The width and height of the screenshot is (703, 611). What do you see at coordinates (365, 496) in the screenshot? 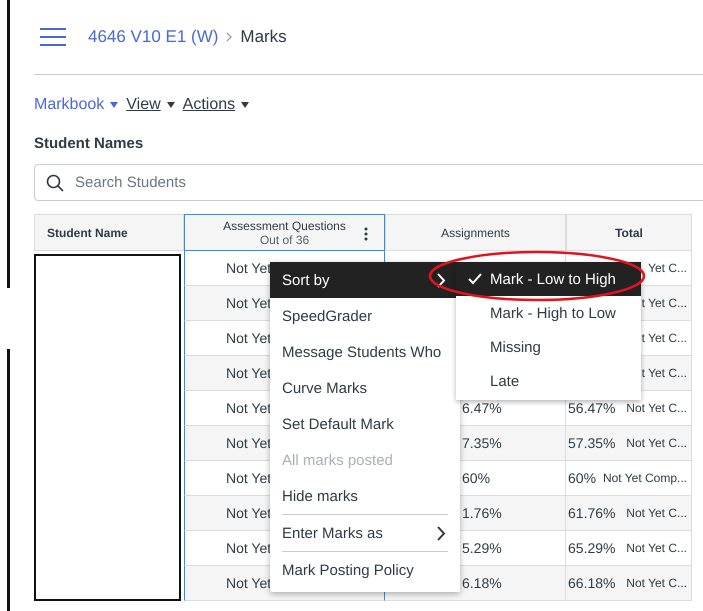
I see `menu-item: Hide marks` at bounding box center [365, 496].